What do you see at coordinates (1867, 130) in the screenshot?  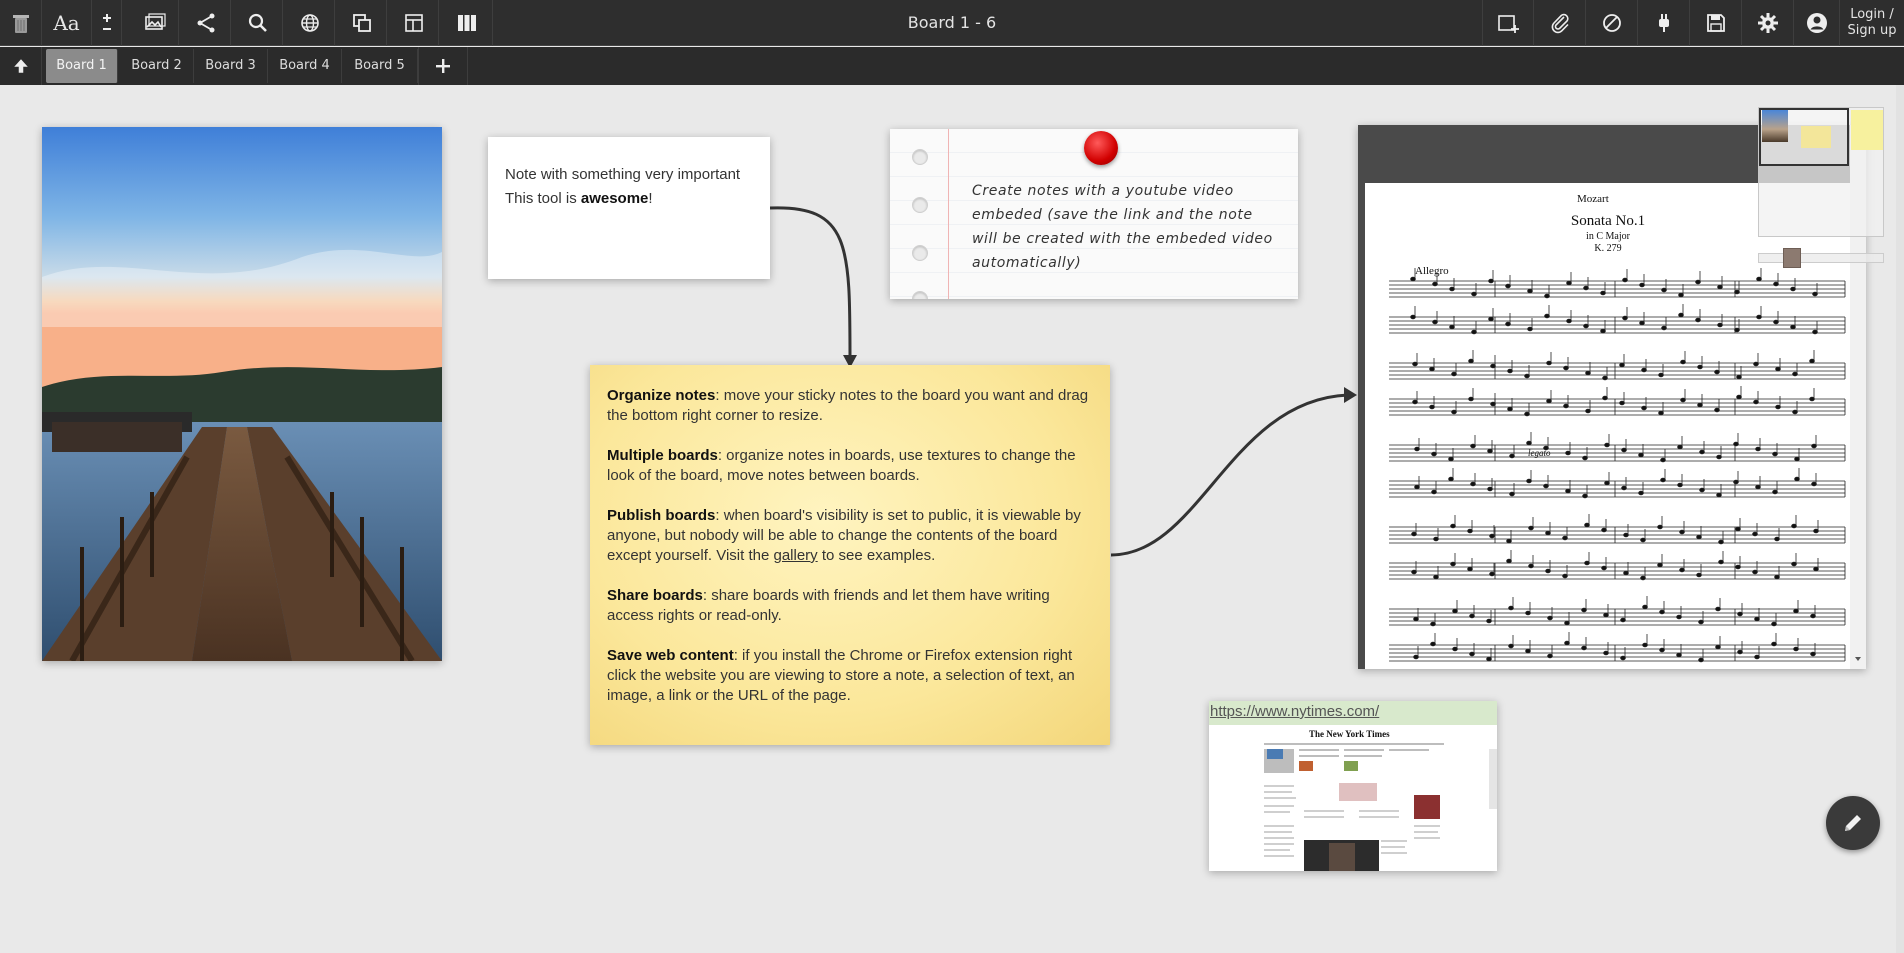 I see `minimap-right-note` at bounding box center [1867, 130].